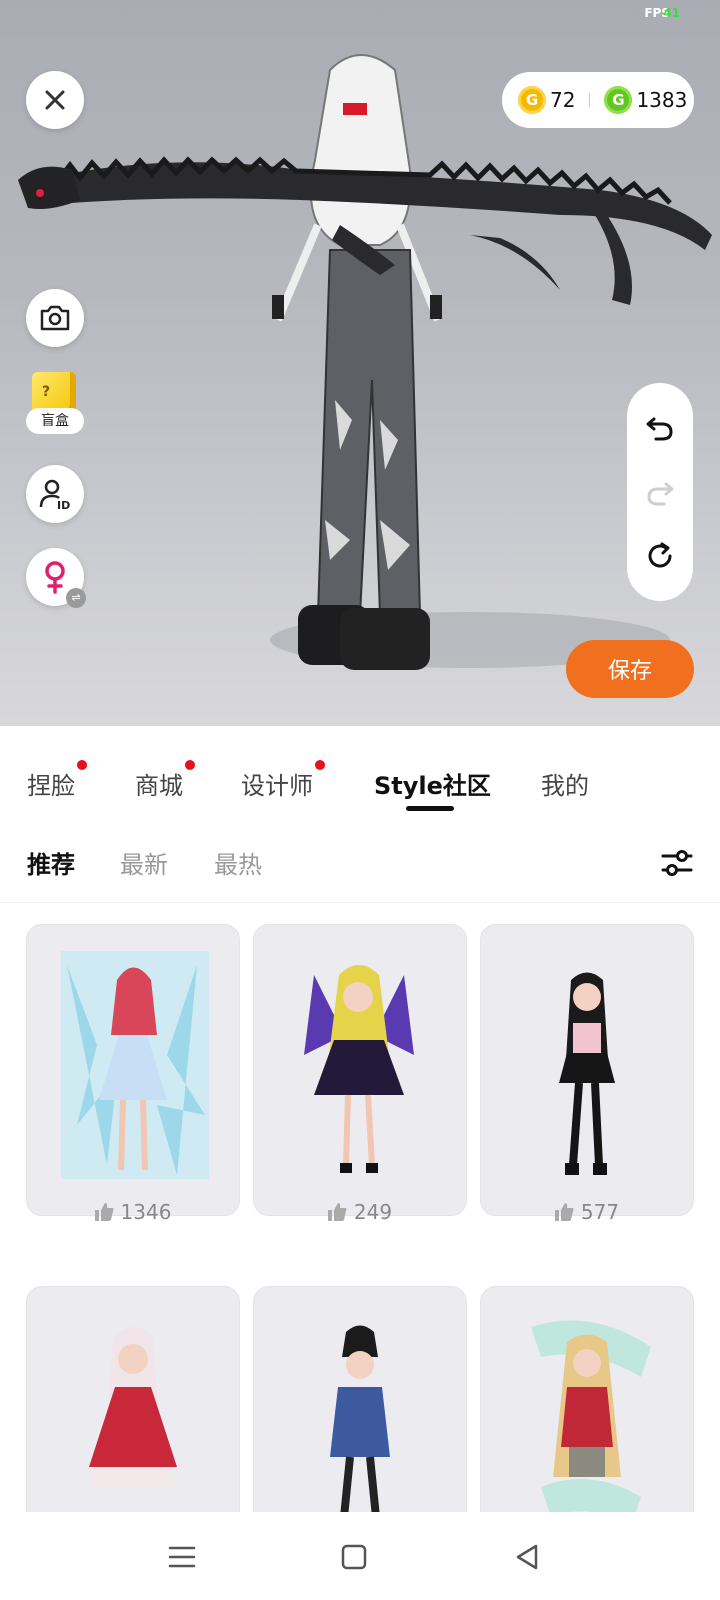 The image size is (720, 1600). I want to click on female-icon, so click(55, 577).